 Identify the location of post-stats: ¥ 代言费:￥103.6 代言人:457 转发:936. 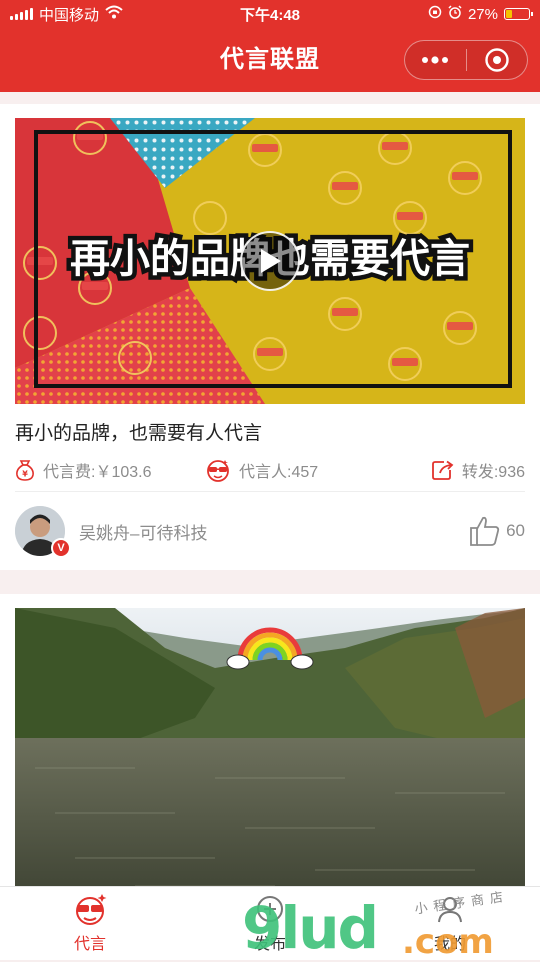
(270, 470).